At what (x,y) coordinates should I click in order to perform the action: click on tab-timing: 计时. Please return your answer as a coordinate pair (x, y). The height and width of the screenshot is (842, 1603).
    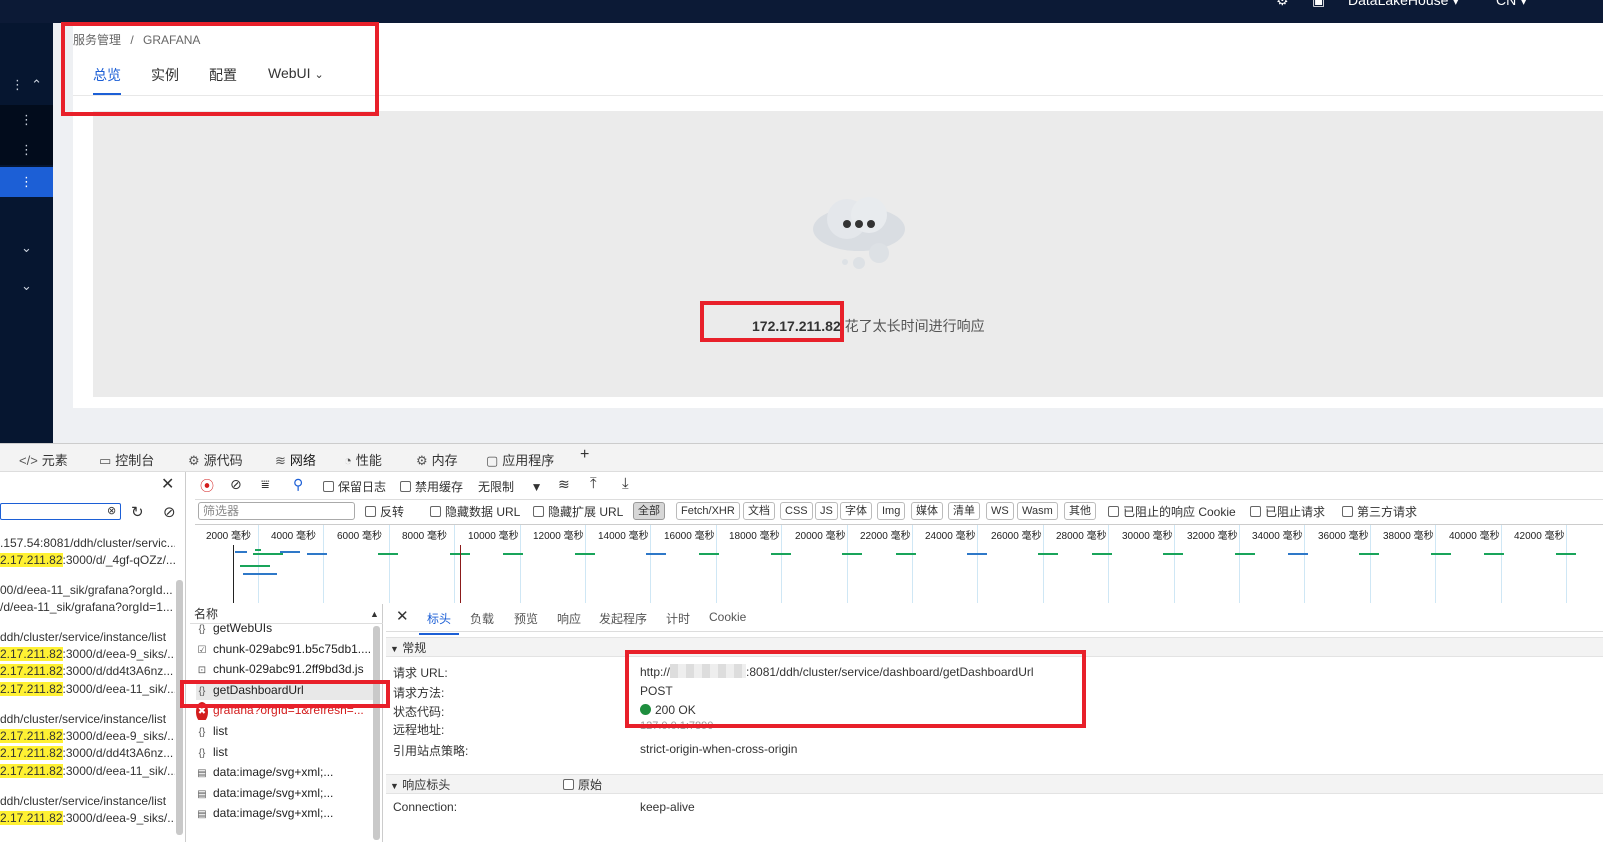
    Looking at the image, I should click on (678, 618).